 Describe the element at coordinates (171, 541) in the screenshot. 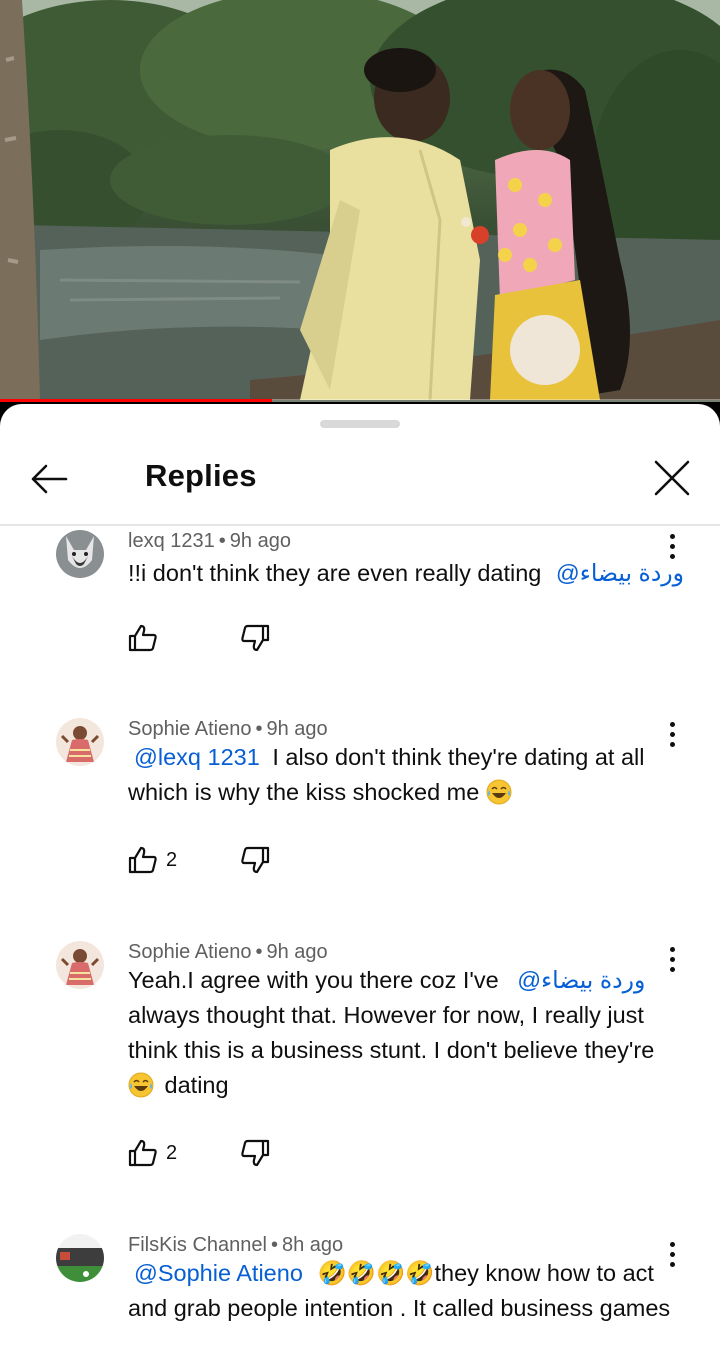

I see `author-name: lexq 1231` at that location.